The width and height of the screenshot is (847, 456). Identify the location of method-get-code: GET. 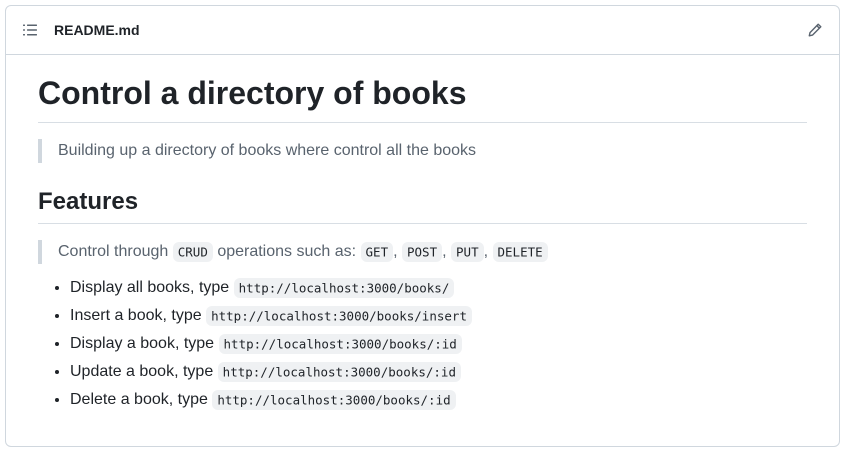
(377, 251).